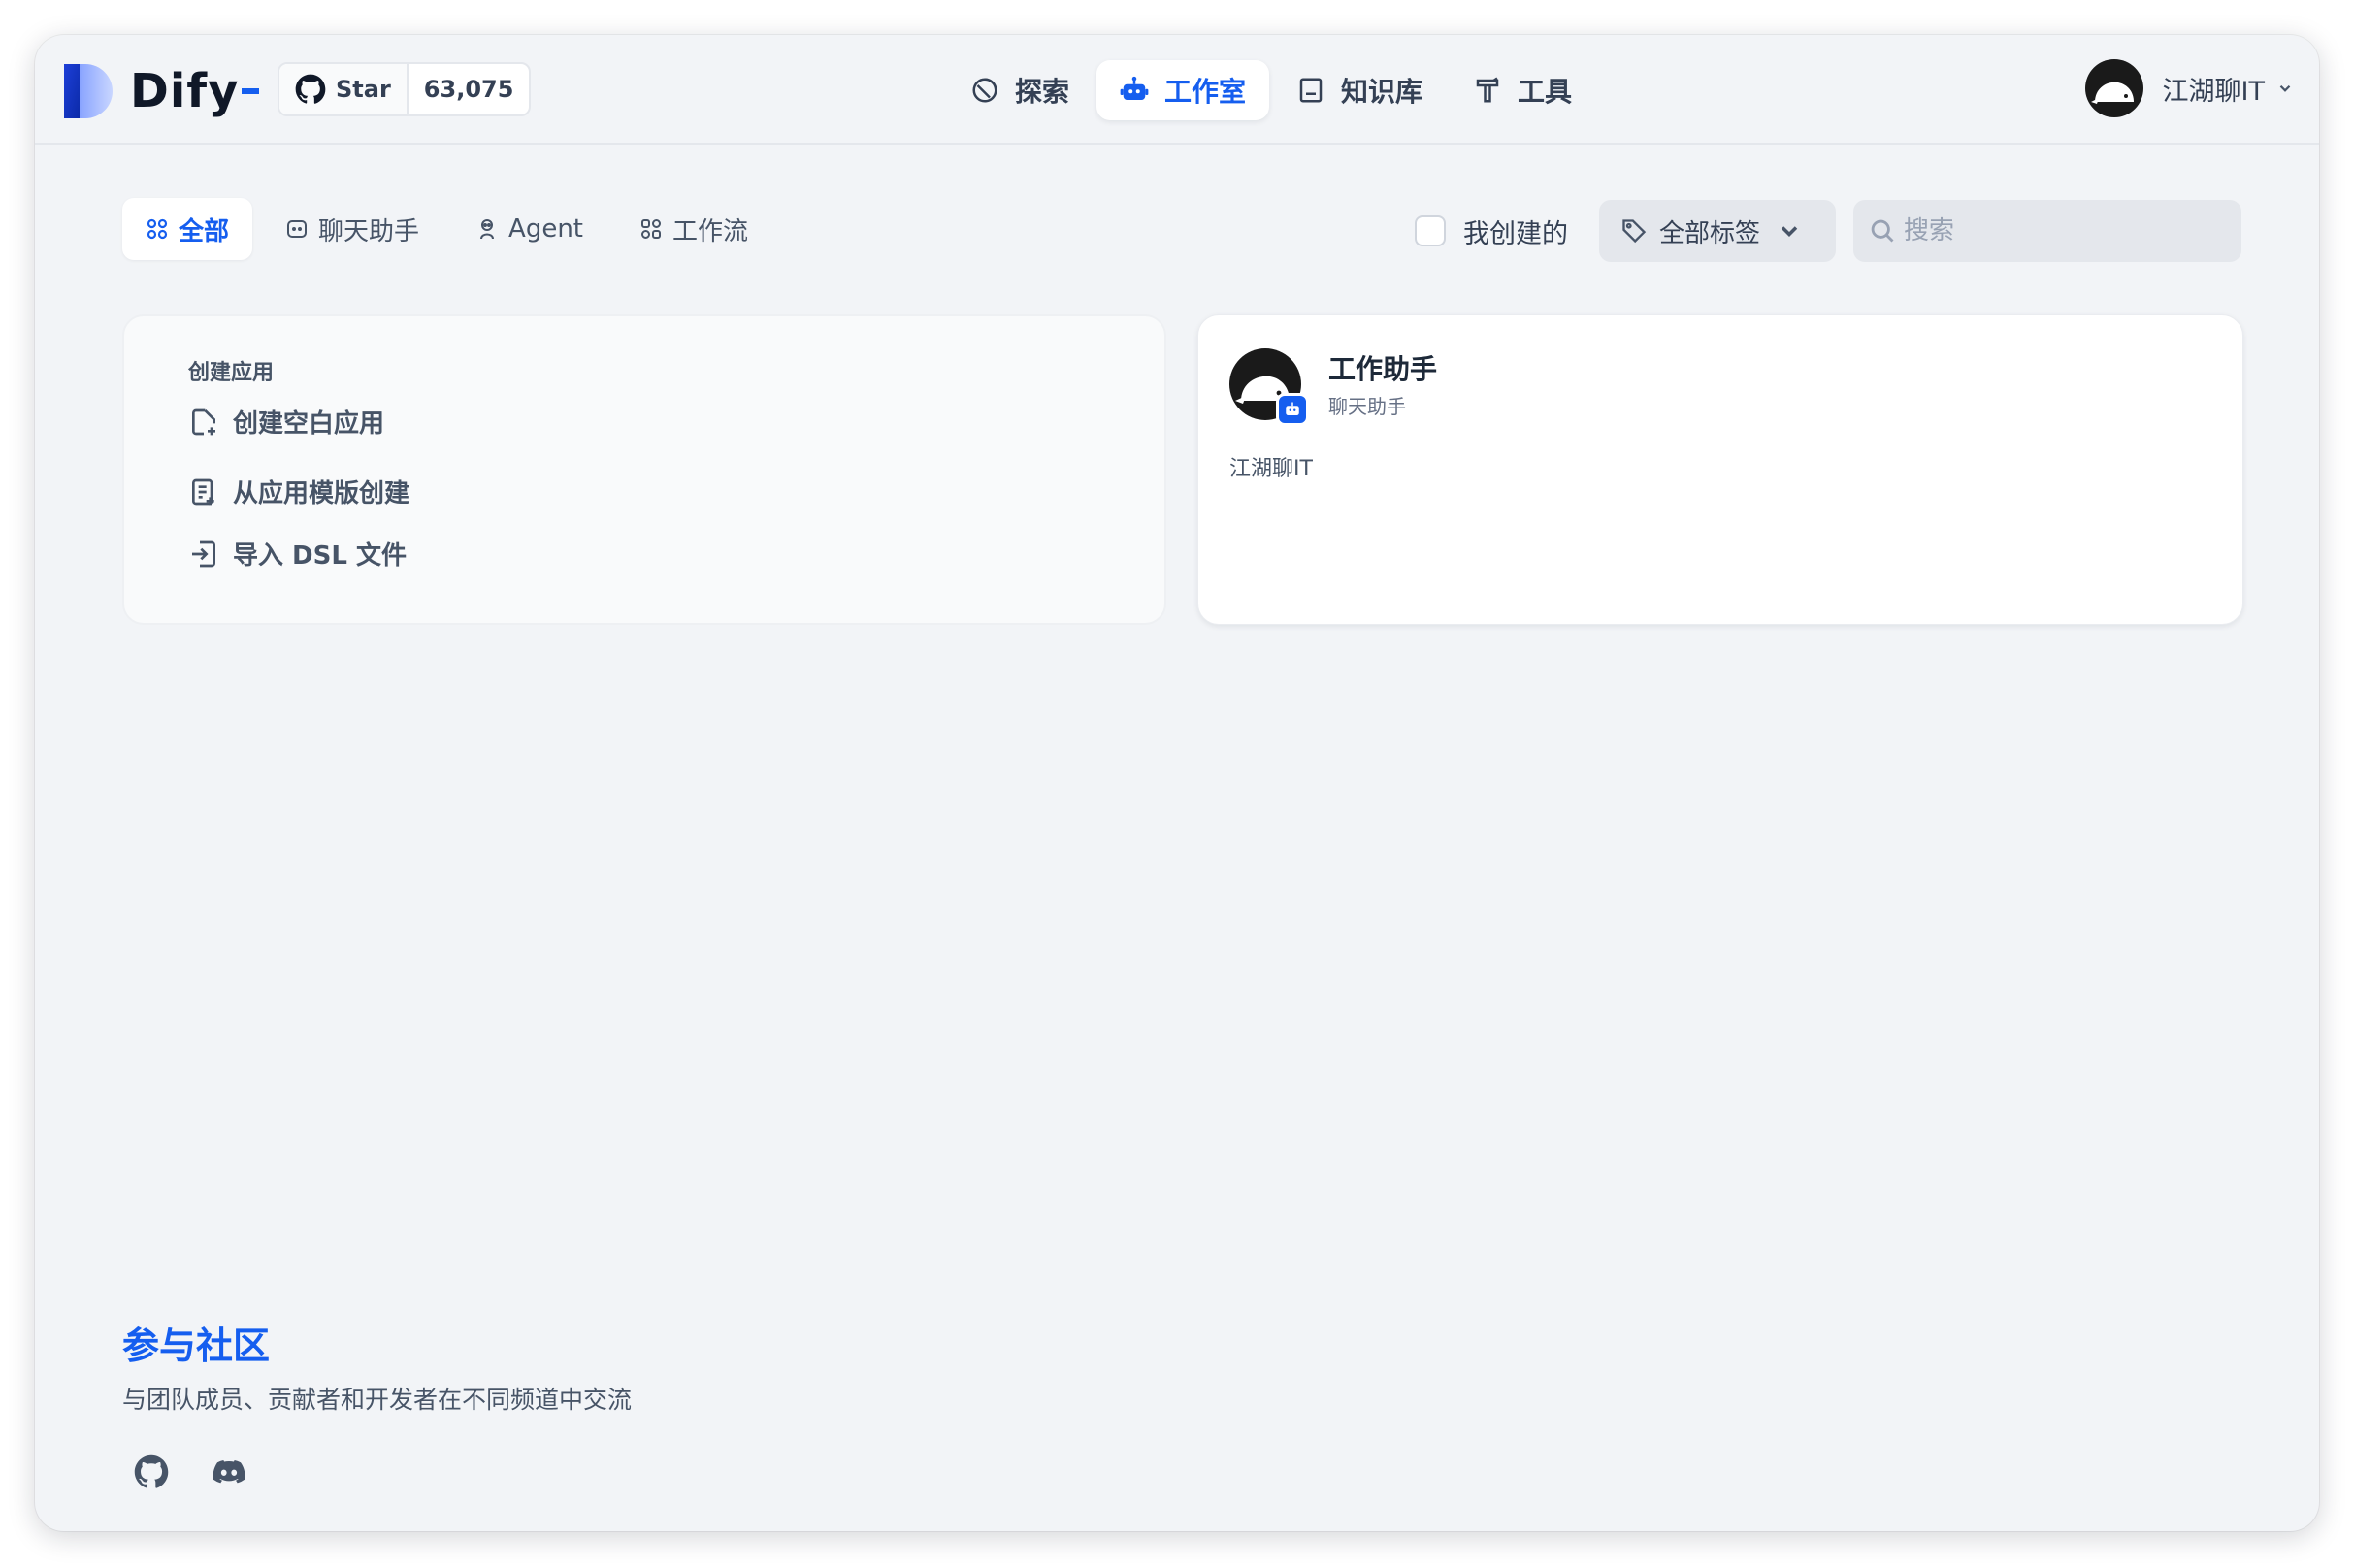 The height and width of the screenshot is (1568, 2354). What do you see at coordinates (309, 424) in the screenshot?
I see `create-blank-app-label: 创建空白应用` at bounding box center [309, 424].